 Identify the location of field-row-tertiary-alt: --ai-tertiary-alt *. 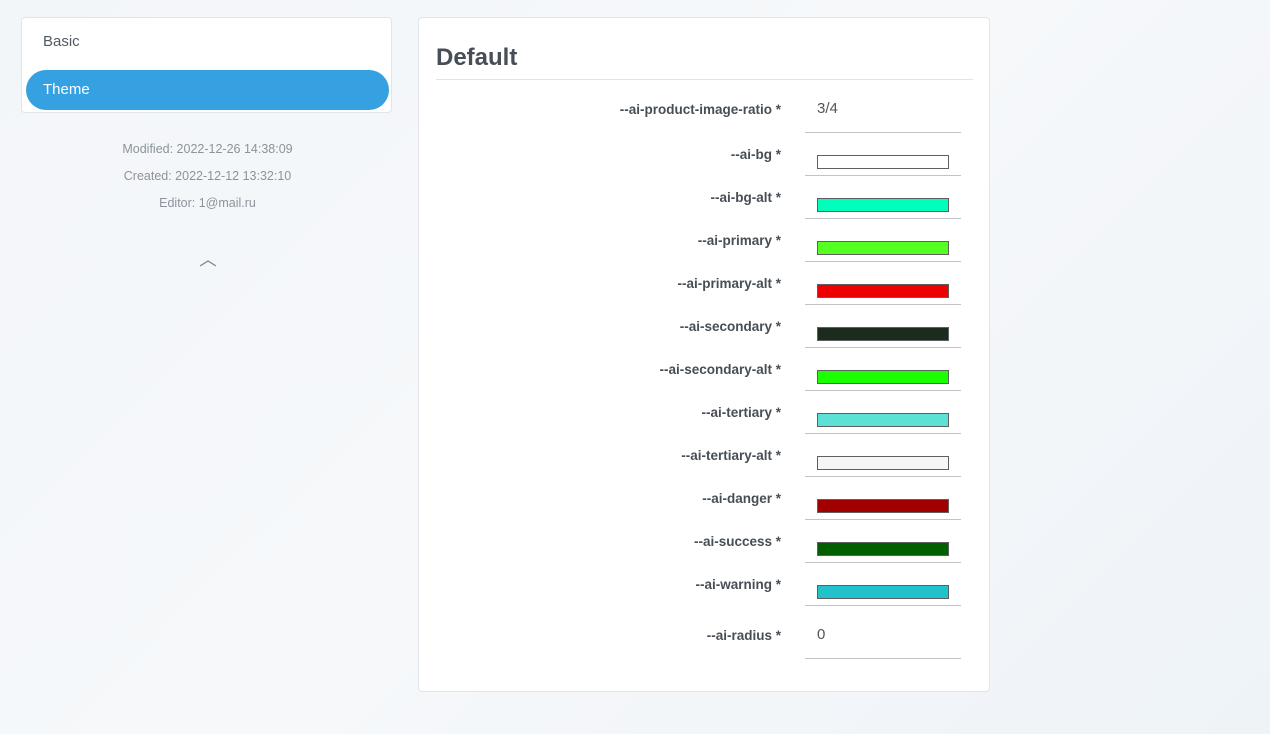
(704, 455).